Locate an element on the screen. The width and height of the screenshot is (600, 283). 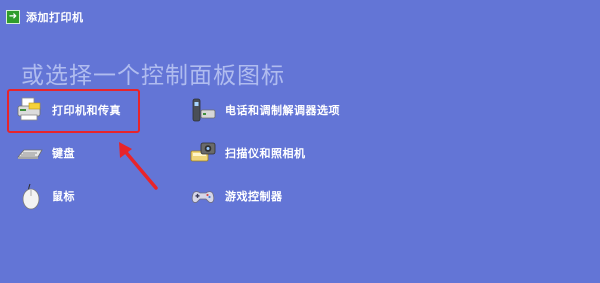
keyboard-label: 键盘 is located at coordinates (63, 153).